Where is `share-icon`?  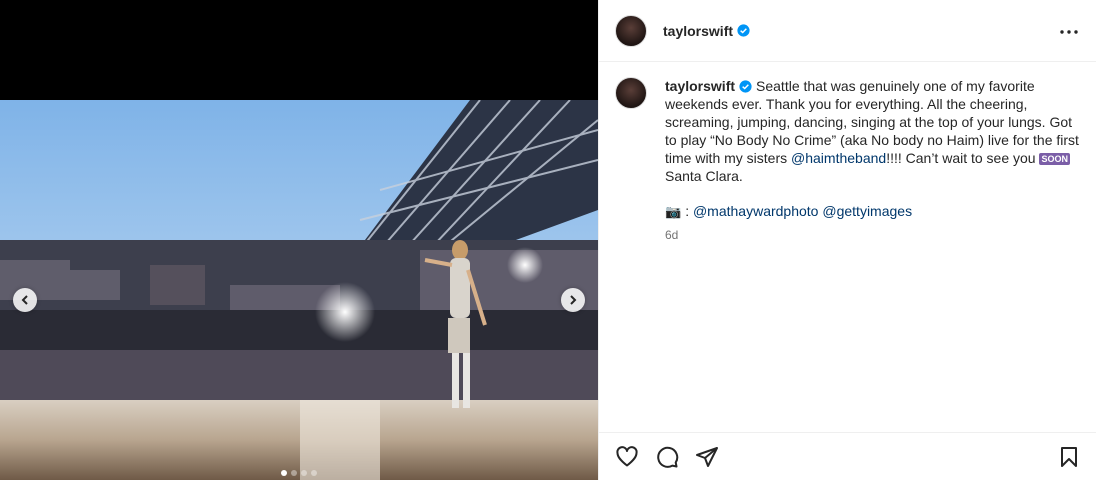
share-icon is located at coordinates (707, 456).